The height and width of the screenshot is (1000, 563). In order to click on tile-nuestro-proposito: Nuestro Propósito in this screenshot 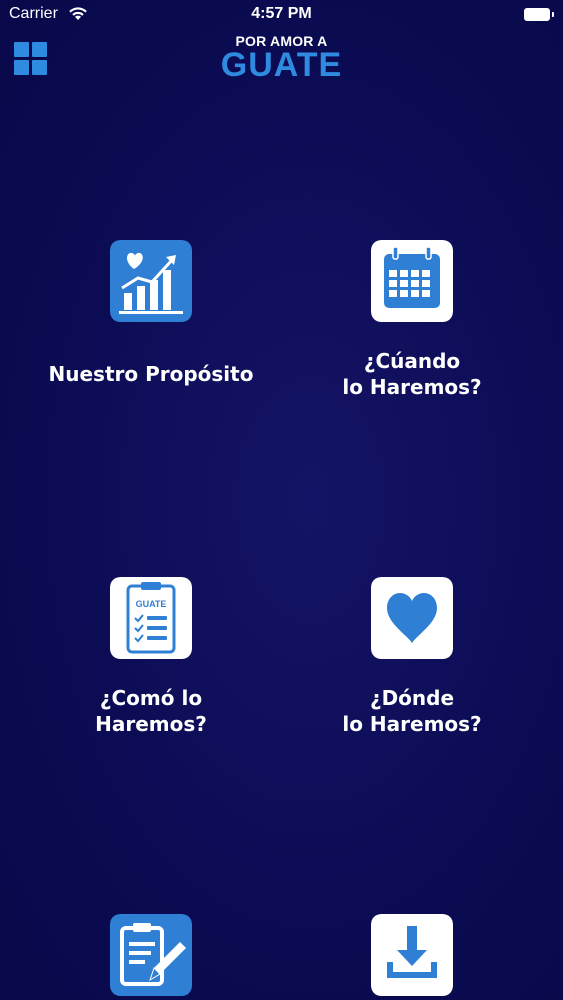, I will do `click(151, 313)`.